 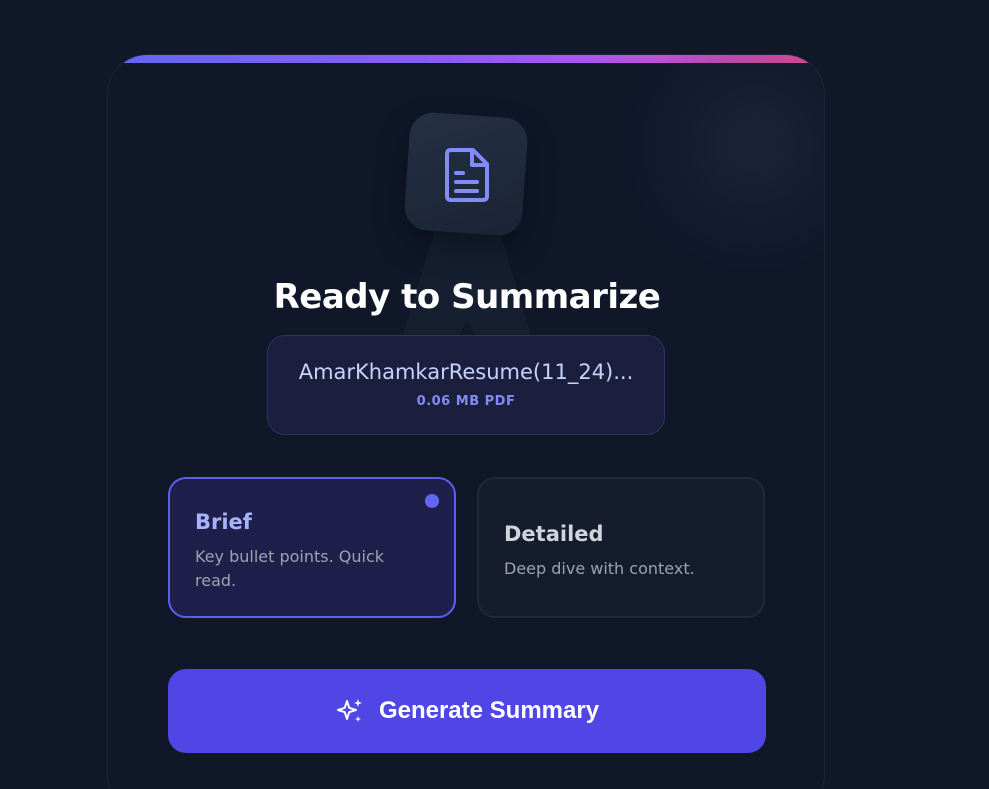 I want to click on option-detailed-description: Deep dive with context., so click(x=599, y=568).